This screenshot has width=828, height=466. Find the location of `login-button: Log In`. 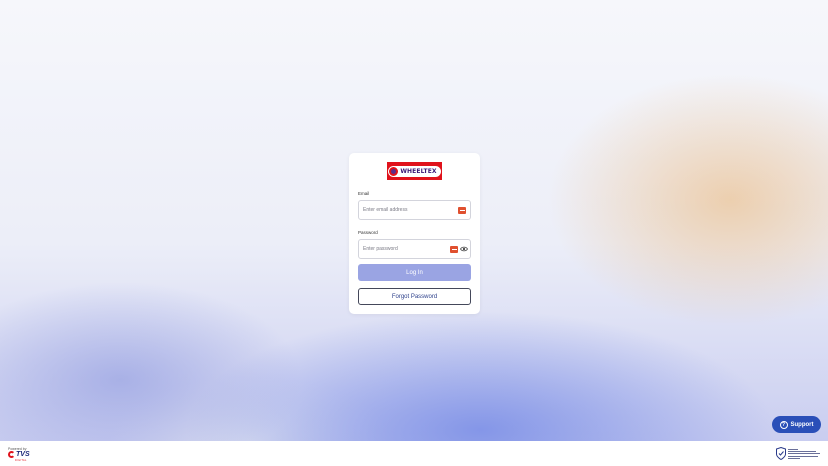

login-button: Log In is located at coordinates (414, 272).